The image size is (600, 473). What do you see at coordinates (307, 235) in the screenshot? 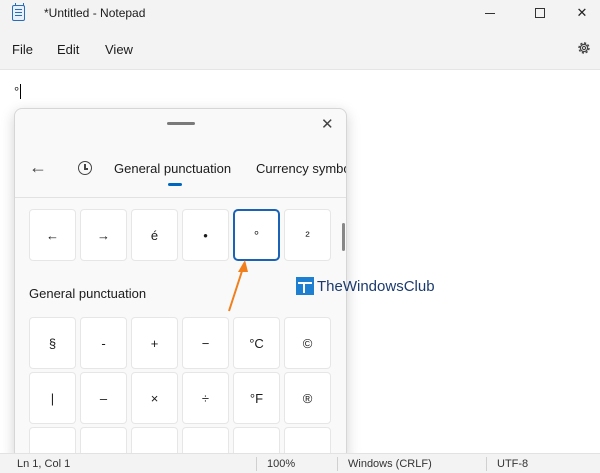
I see `symbol-cell: ²` at bounding box center [307, 235].